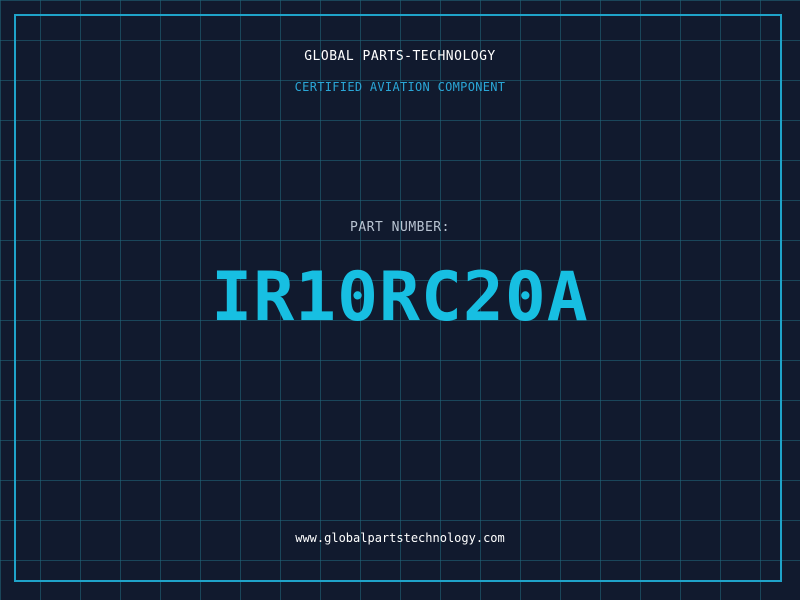 This screenshot has height=600, width=800. What do you see at coordinates (400, 56) in the screenshot?
I see `company-name: GLOBAL PARTS-TECHNOLOGY` at bounding box center [400, 56].